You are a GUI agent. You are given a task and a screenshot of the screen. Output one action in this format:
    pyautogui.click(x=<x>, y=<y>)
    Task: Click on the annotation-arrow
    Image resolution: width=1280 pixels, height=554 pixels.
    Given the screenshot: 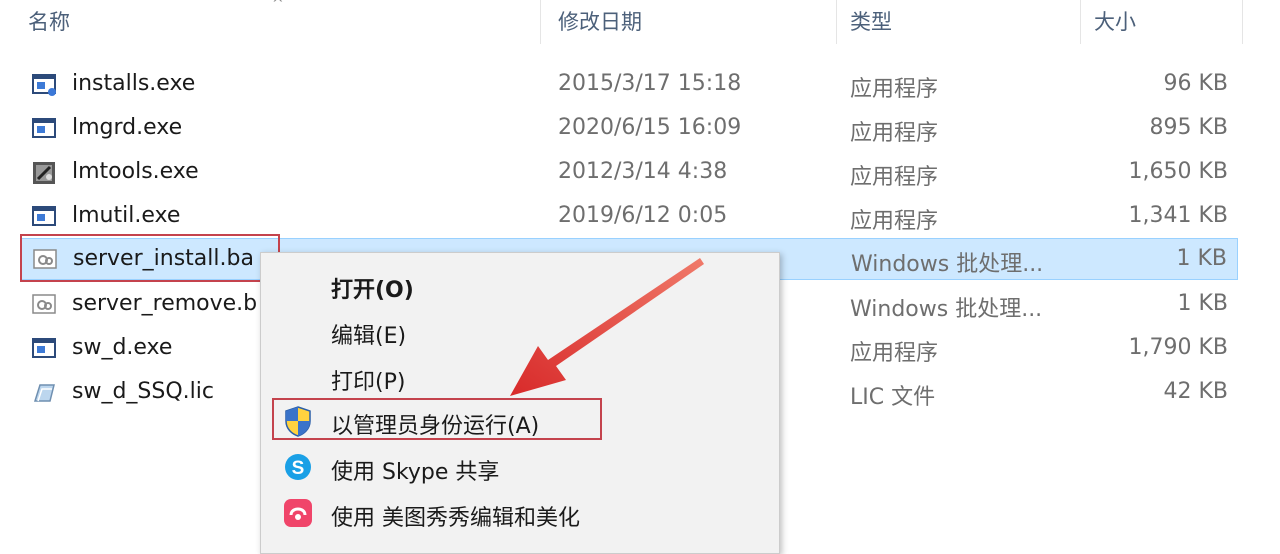 What is the action you would take?
    pyautogui.click(x=607, y=327)
    